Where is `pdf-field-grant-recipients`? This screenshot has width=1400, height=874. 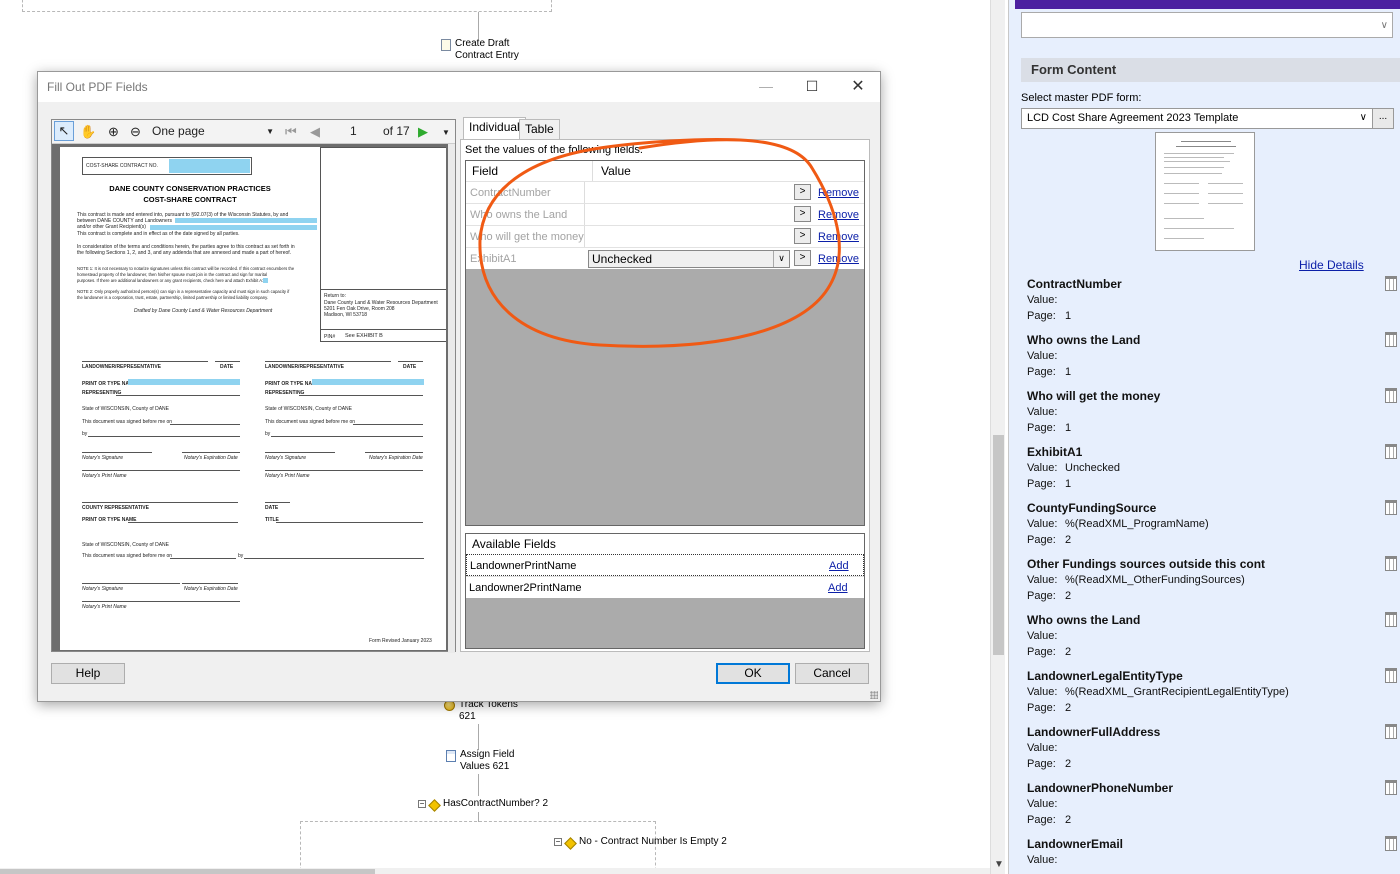
pdf-field-grant-recipients is located at coordinates (233, 227).